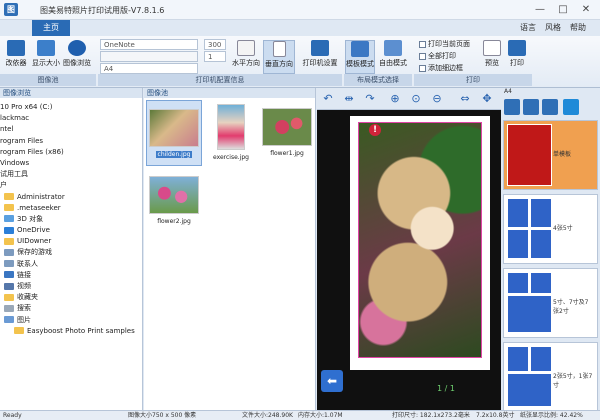 The image size is (600, 420). What do you see at coordinates (573, 381) in the screenshot?
I see `template-label: 2张5寸，1张7寸` at bounding box center [573, 381].